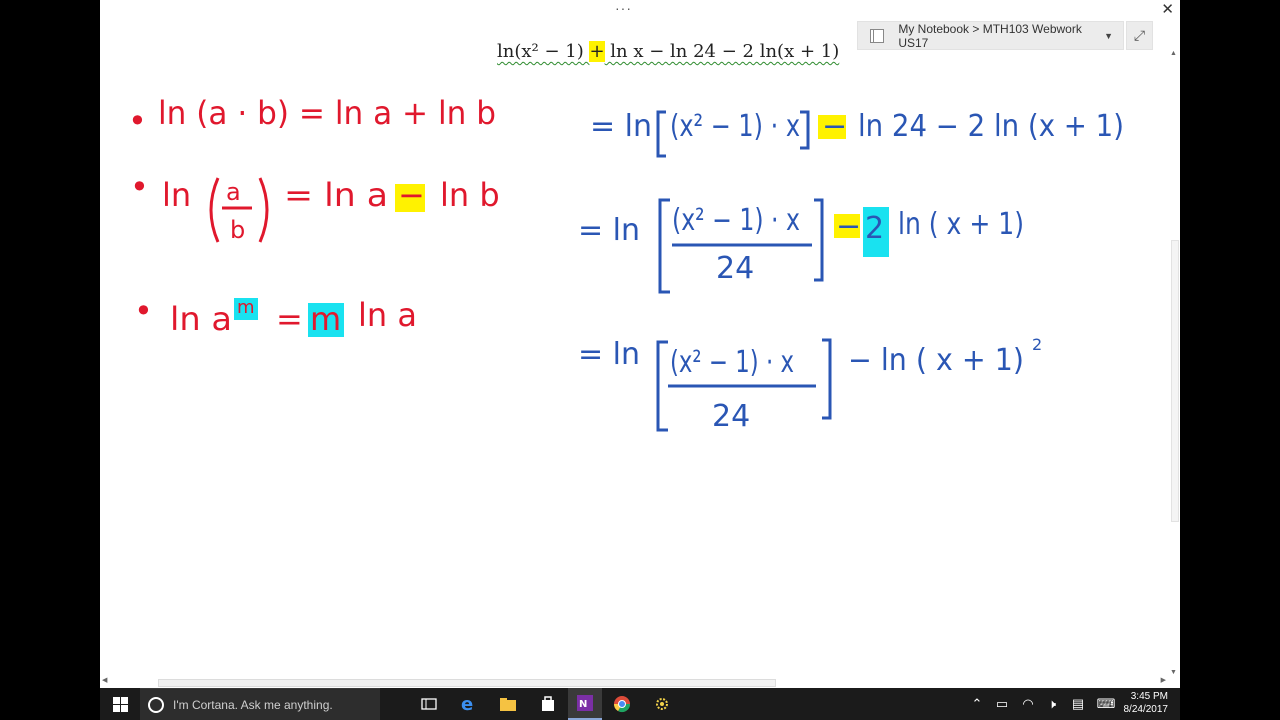 Image resolution: width=1280 pixels, height=720 pixels. I want to click on step3-denominator: 24, so click(731, 416).